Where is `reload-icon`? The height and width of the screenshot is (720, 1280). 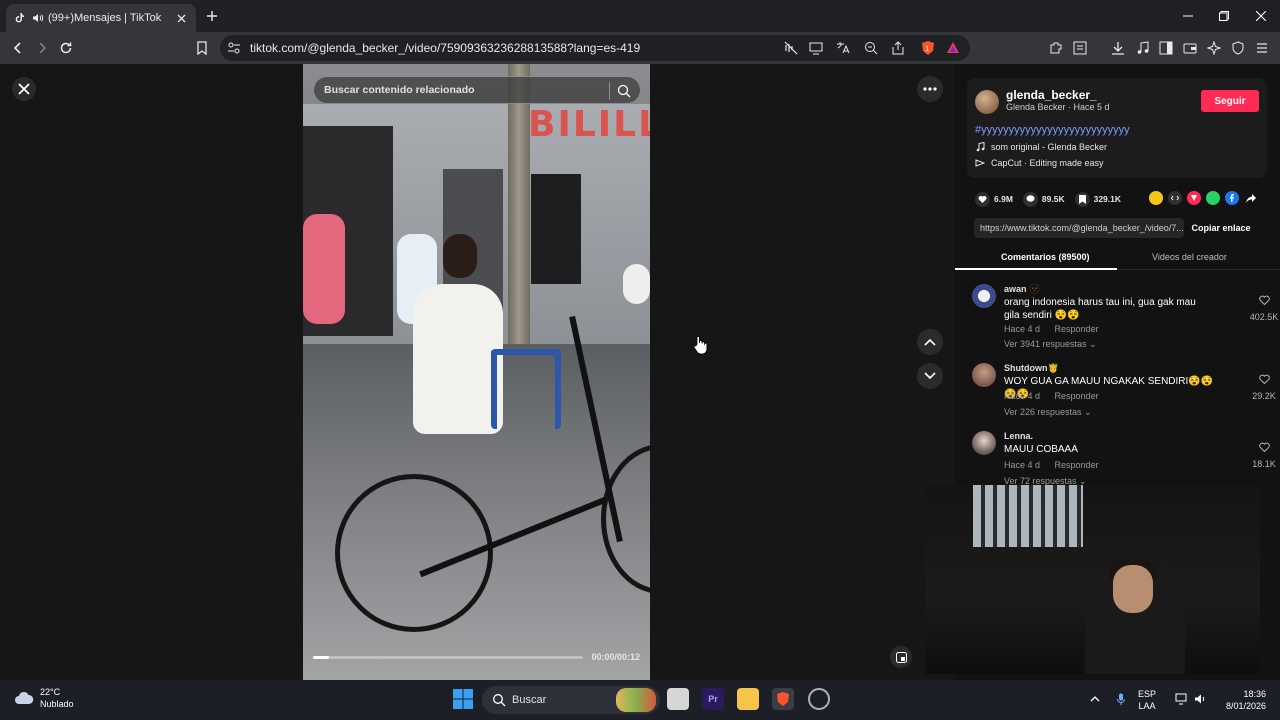
reload-icon is located at coordinates (66, 48).